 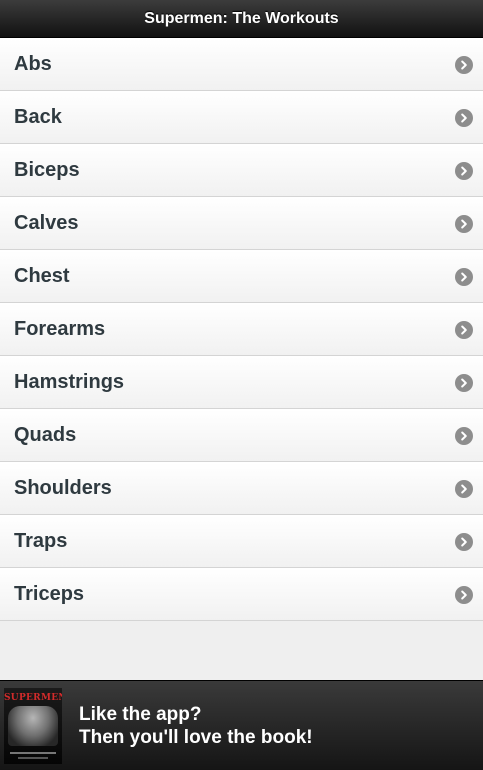 What do you see at coordinates (241, 435) in the screenshot?
I see `list-item-quads: Quads` at bounding box center [241, 435].